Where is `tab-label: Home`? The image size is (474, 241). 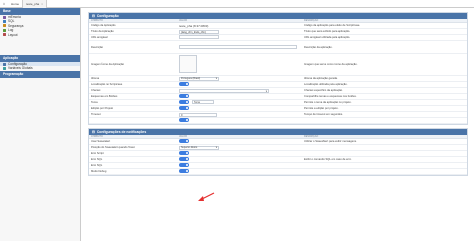 tab-label: Home is located at coordinates (15, 3).